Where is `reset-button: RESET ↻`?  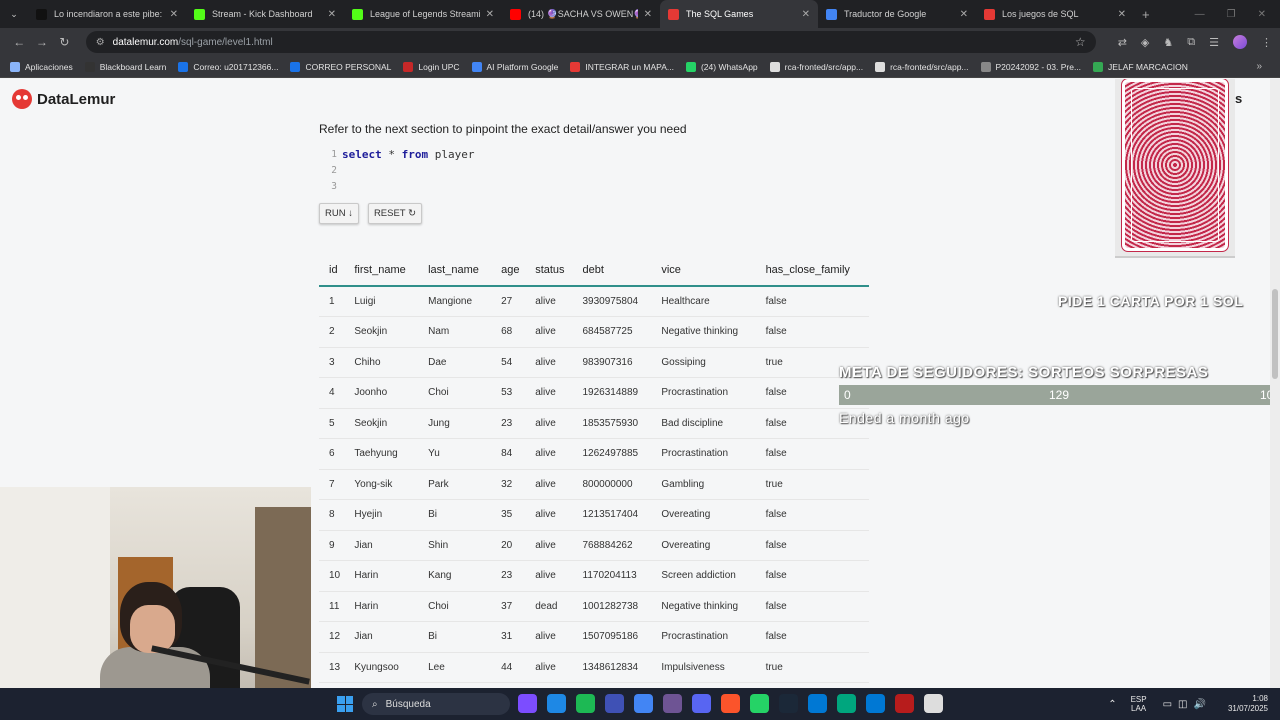
reset-button: RESET ↻ is located at coordinates (395, 213).